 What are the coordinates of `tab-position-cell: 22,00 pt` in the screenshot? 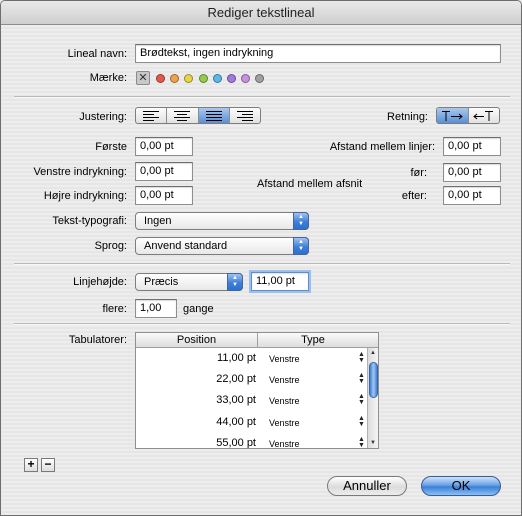 It's located at (196, 379).